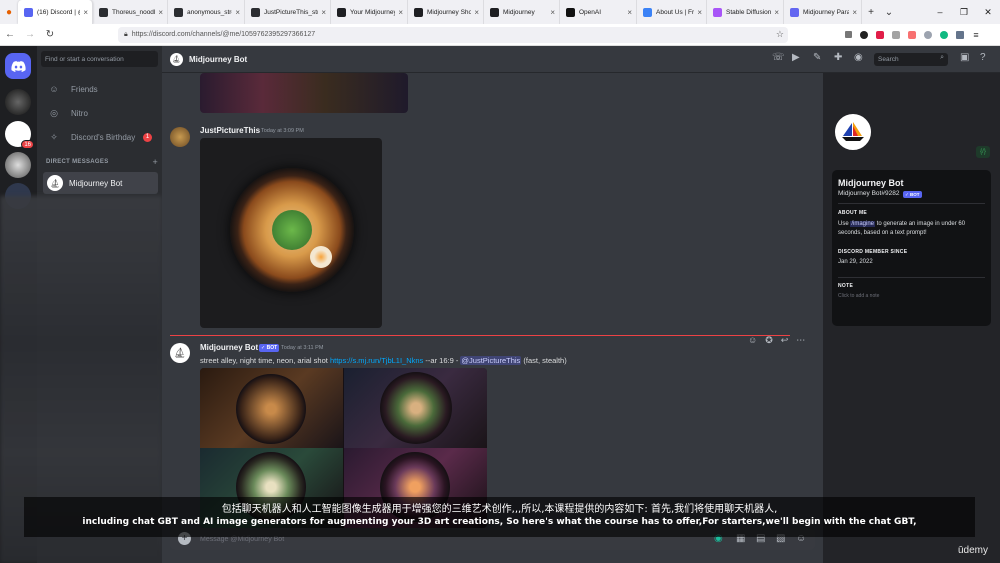 The image size is (1000, 563). I want to click on browser-tab: Thoreus_noodle_bo ×, so click(130, 12).